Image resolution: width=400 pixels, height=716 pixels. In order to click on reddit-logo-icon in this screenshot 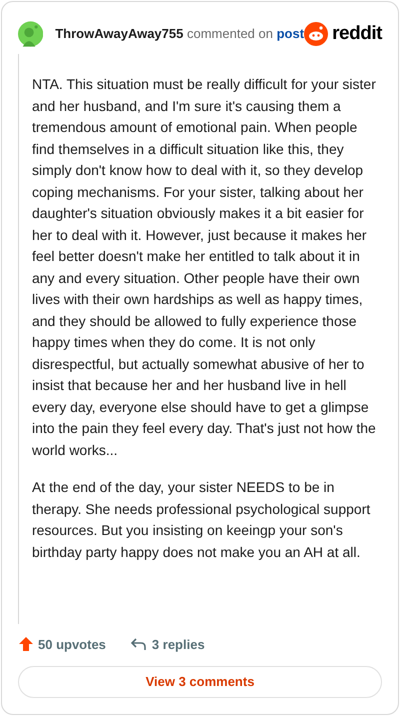, I will do `click(316, 34)`.